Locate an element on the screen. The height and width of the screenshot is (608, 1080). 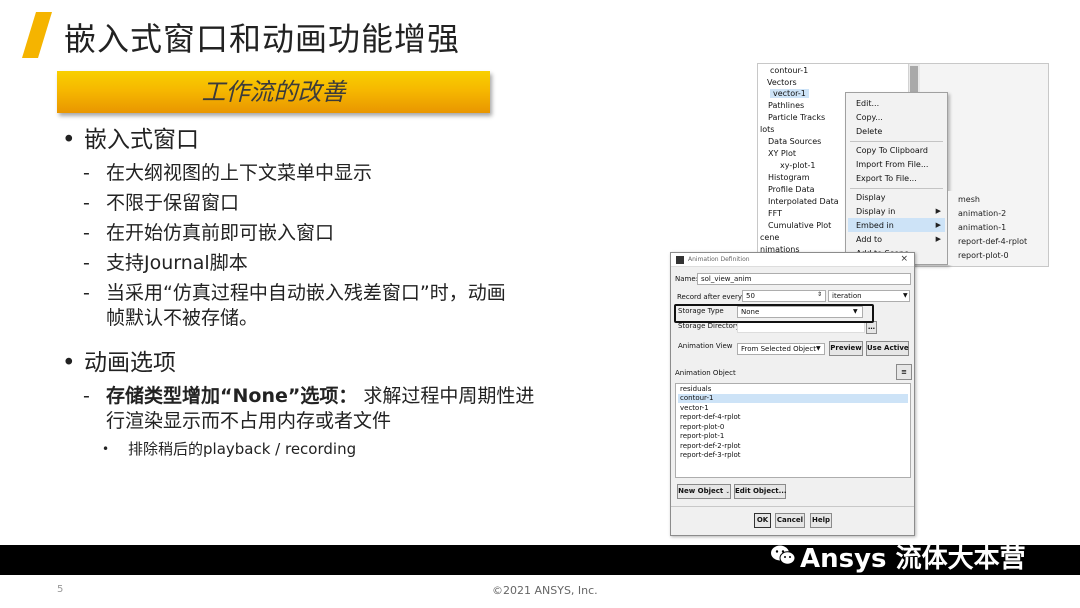
menu-item-display-in: Display in is located at coordinates (875, 211).